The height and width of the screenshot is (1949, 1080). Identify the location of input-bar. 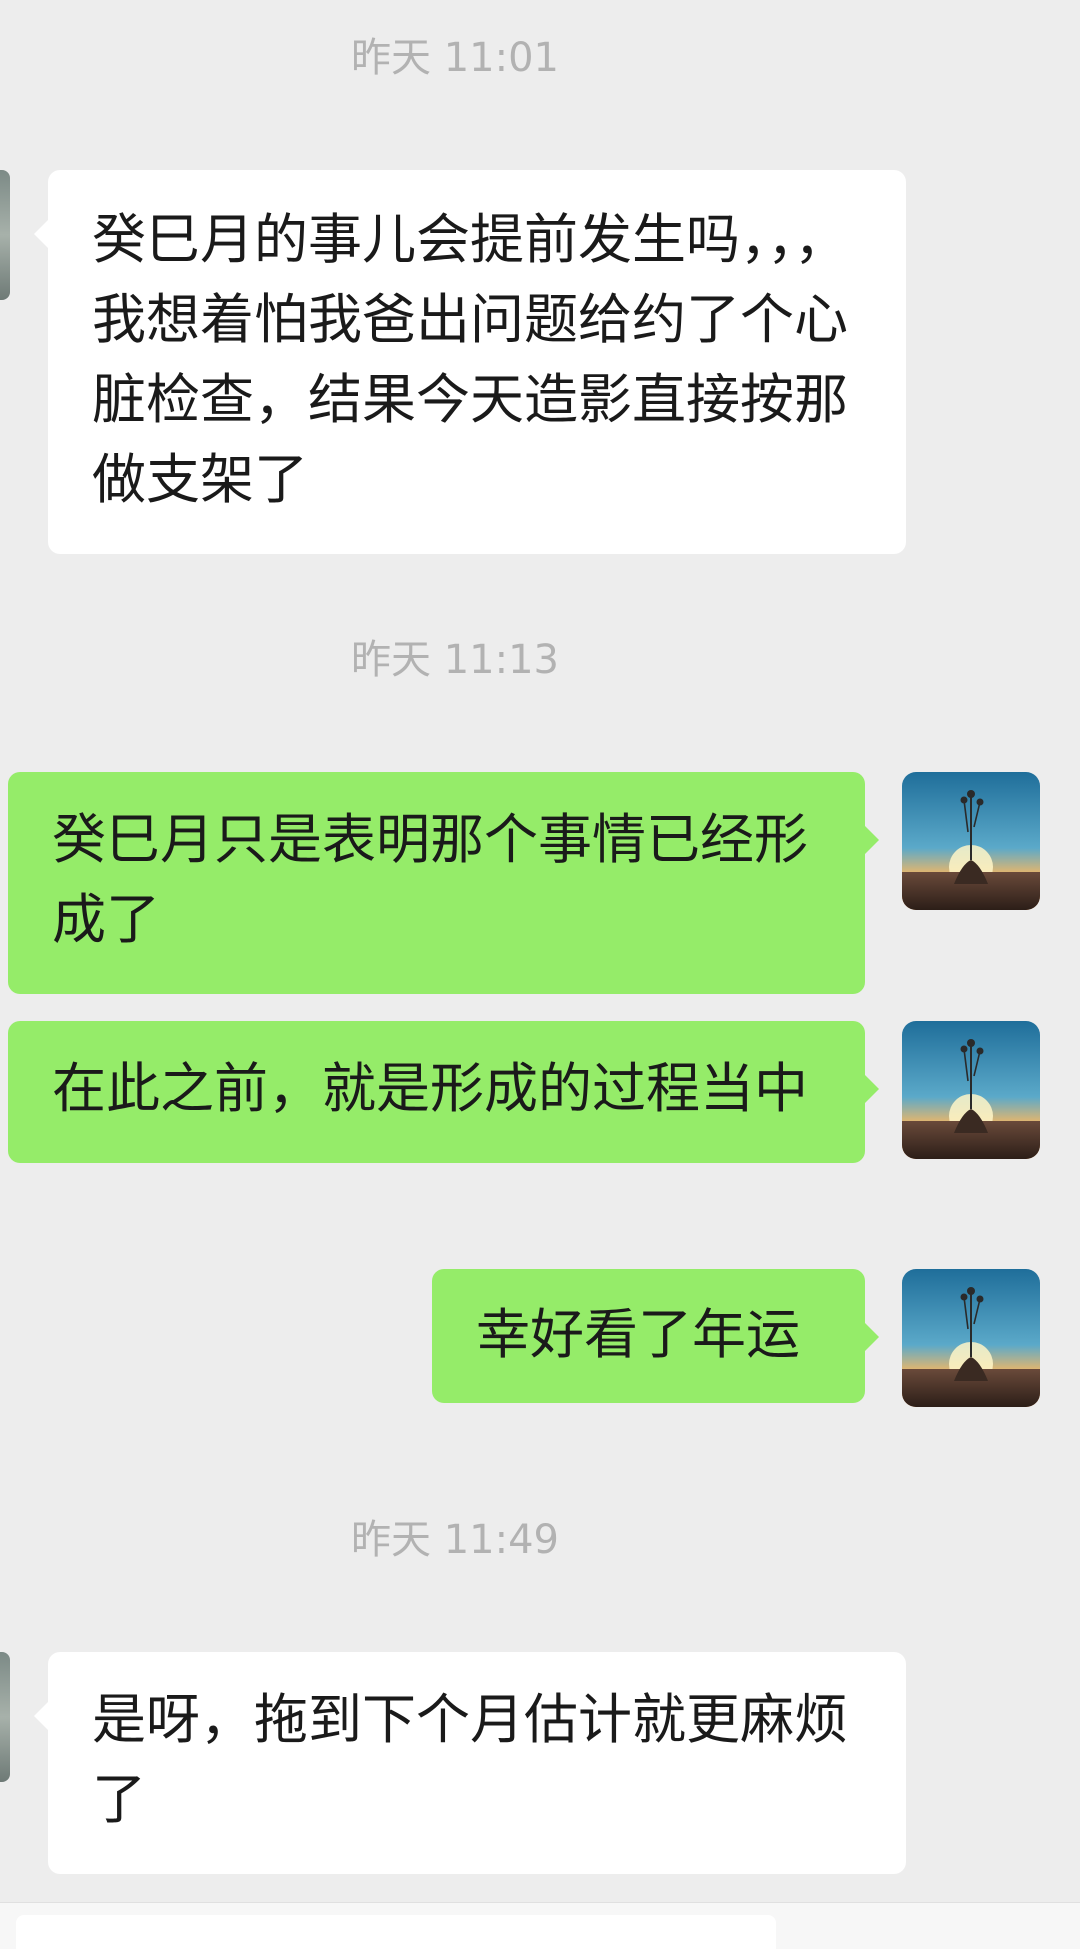
(540, 1925).